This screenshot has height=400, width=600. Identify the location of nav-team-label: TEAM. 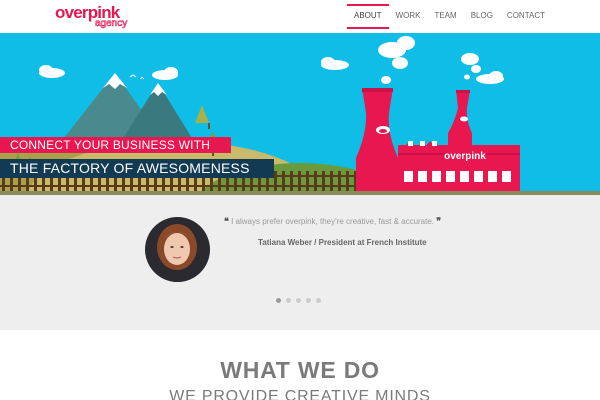
(445, 15).